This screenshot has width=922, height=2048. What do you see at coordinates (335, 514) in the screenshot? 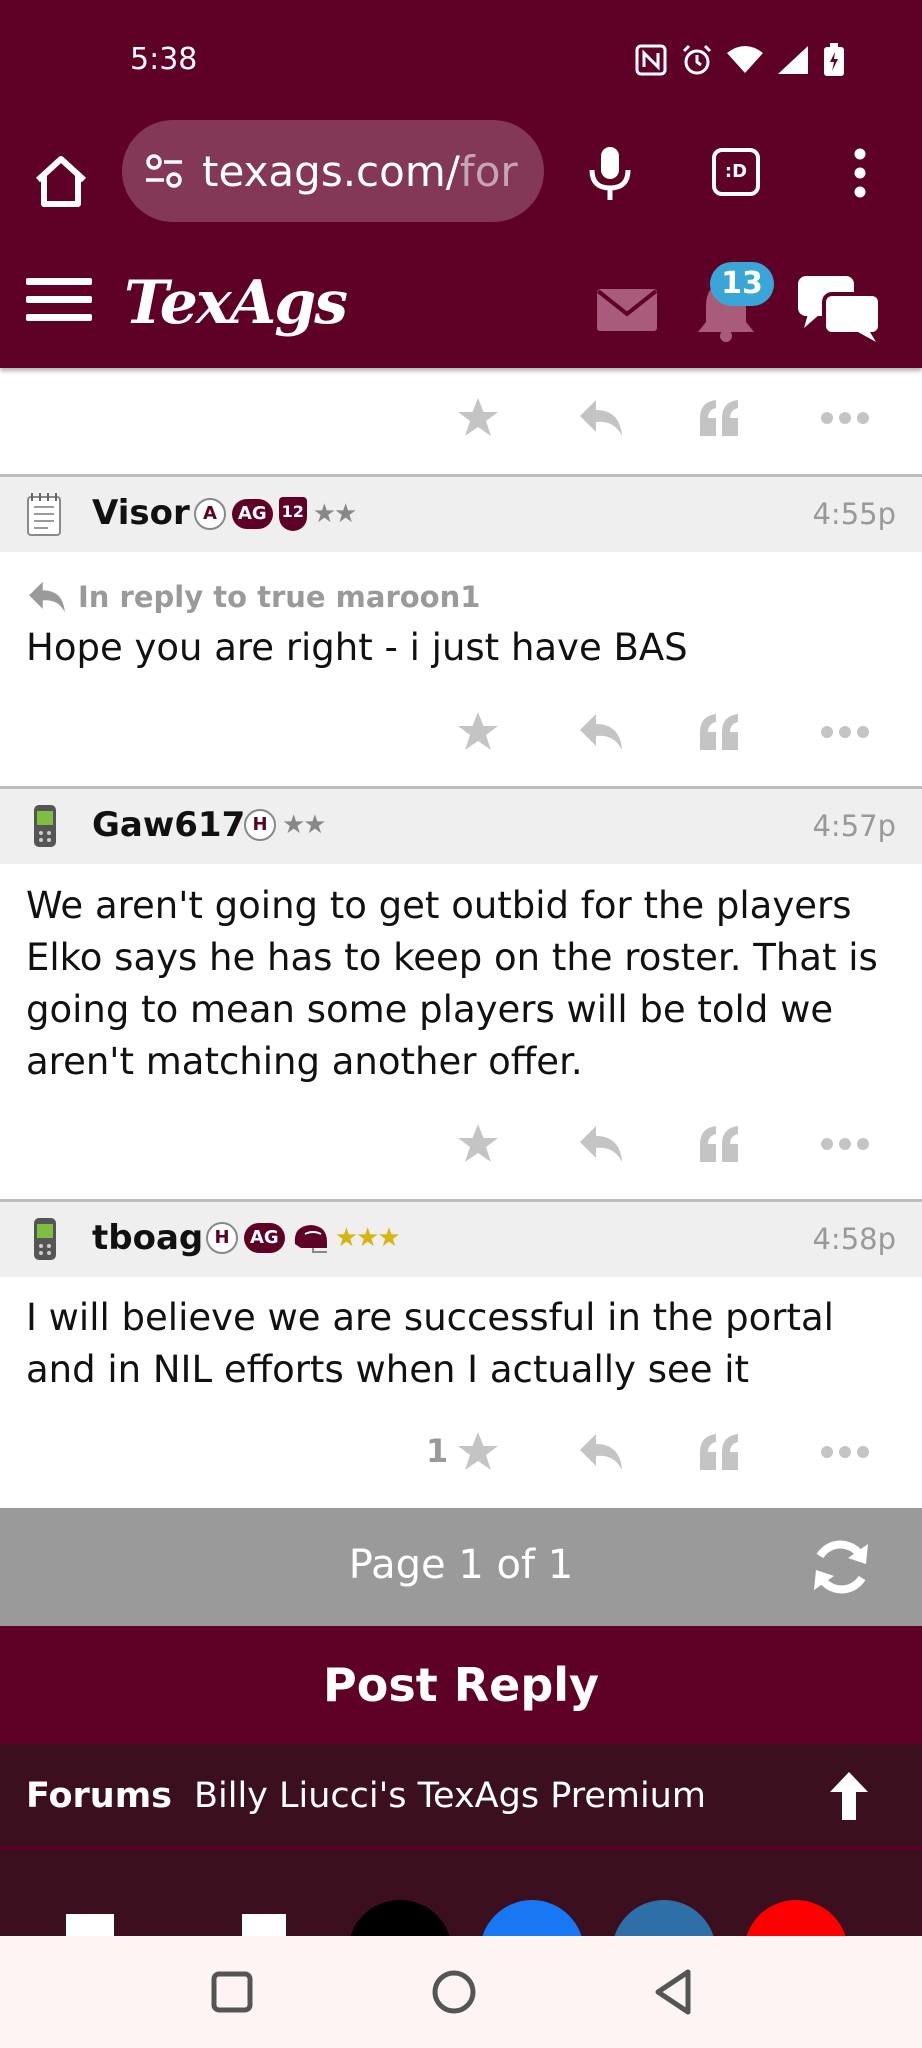
I see `badge-stars: ★★` at bounding box center [335, 514].